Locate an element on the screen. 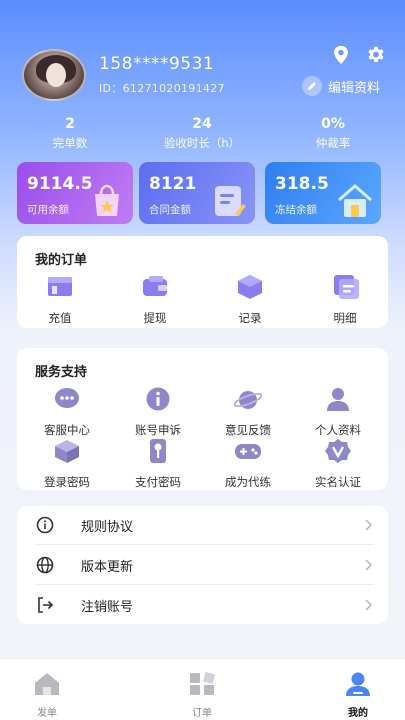 The image size is (405, 720). key-icon is located at coordinates (158, 451).